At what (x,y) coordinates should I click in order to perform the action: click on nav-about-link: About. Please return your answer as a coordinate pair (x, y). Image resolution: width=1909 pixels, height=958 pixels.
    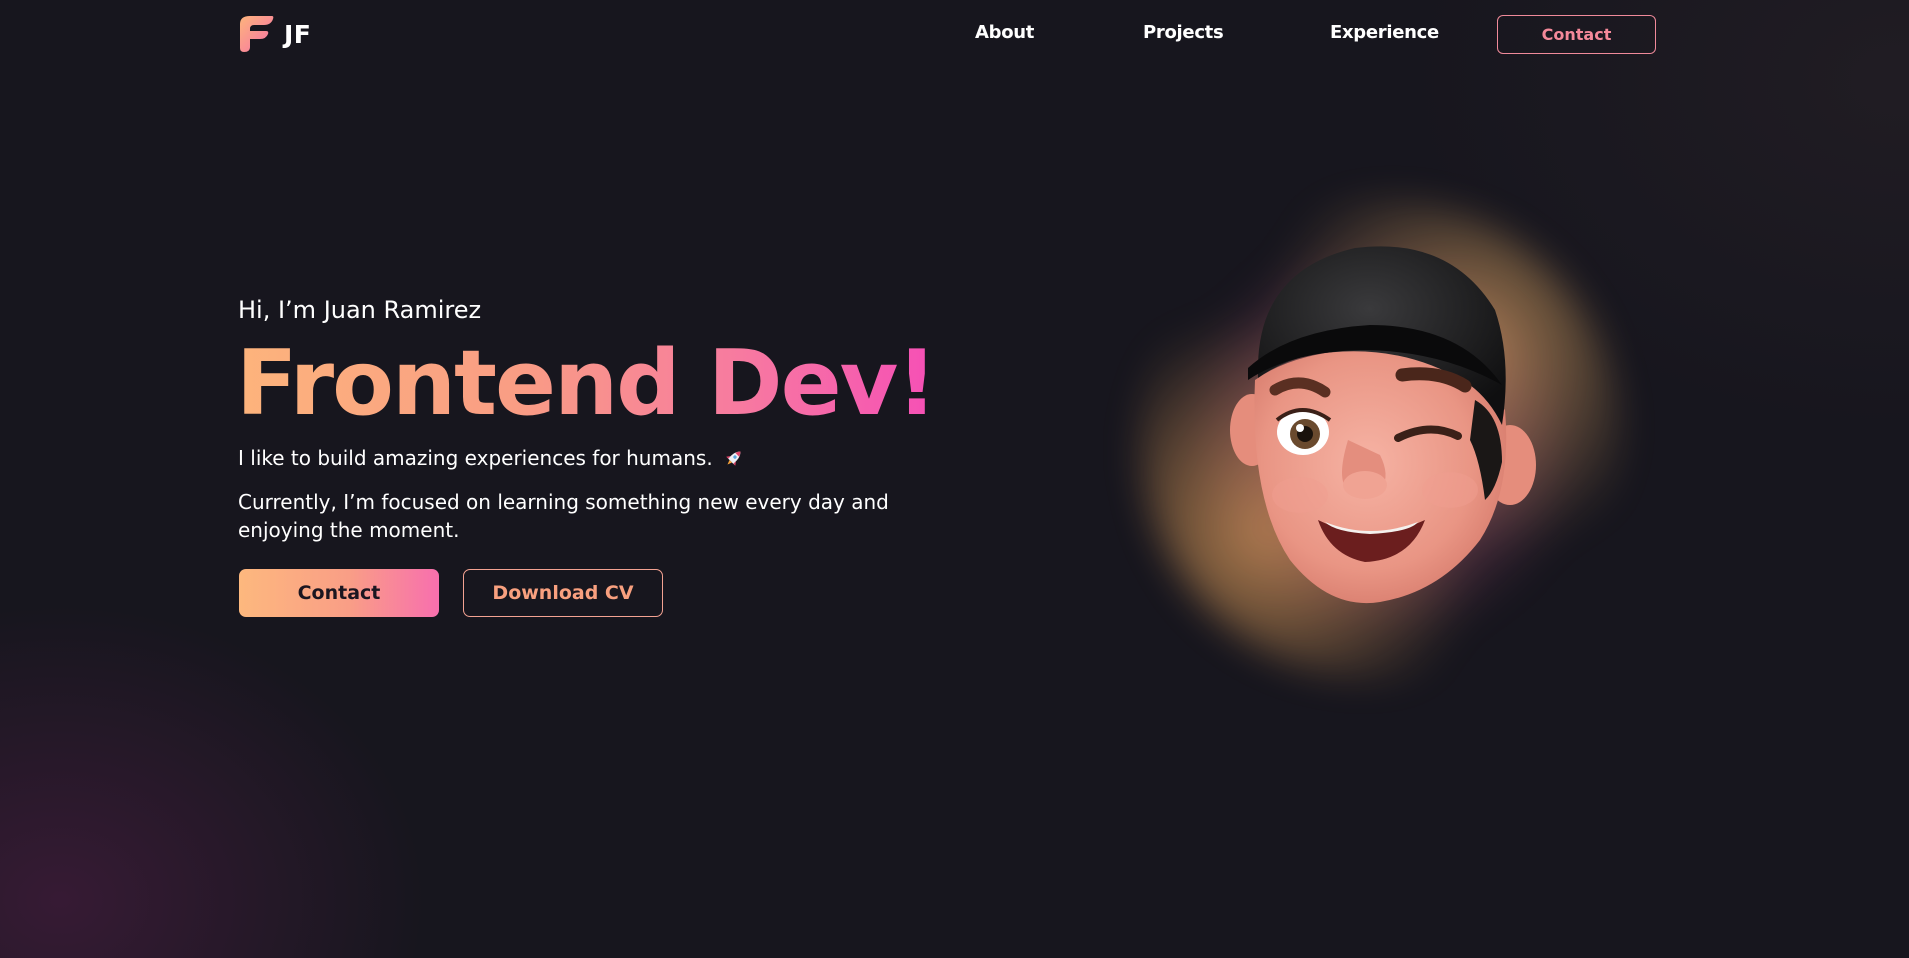
    Looking at the image, I should click on (1004, 32).